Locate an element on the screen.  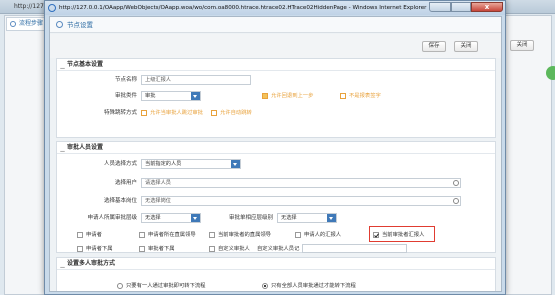
approver-dept-select: 无选择 is located at coordinates (307, 218).